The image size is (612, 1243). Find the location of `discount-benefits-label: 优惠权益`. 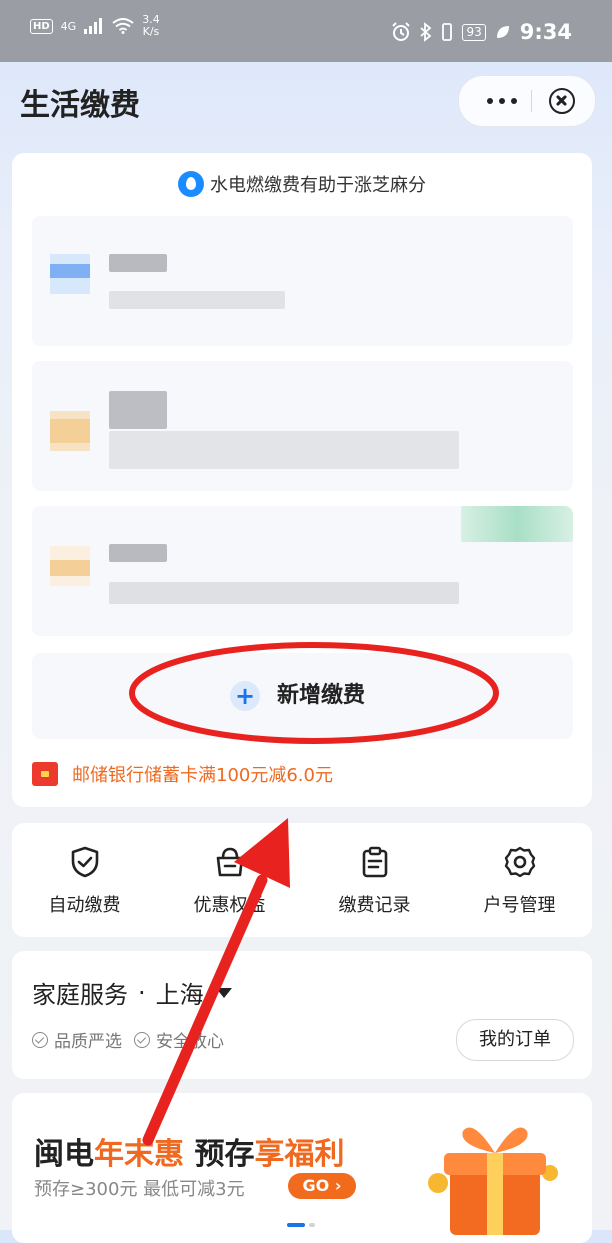

discount-benefits-label: 优惠权益 is located at coordinates (229, 905).